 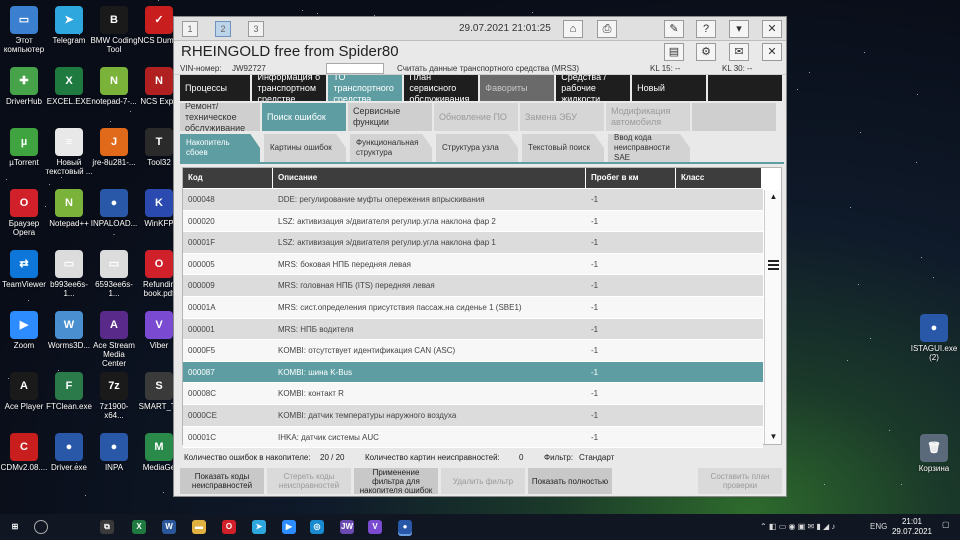 I want to click on tray-icons: ⌃ ◧ ▭ ◉ ▣ ✉ ▮ ◢ ♪, so click(x=797, y=526).